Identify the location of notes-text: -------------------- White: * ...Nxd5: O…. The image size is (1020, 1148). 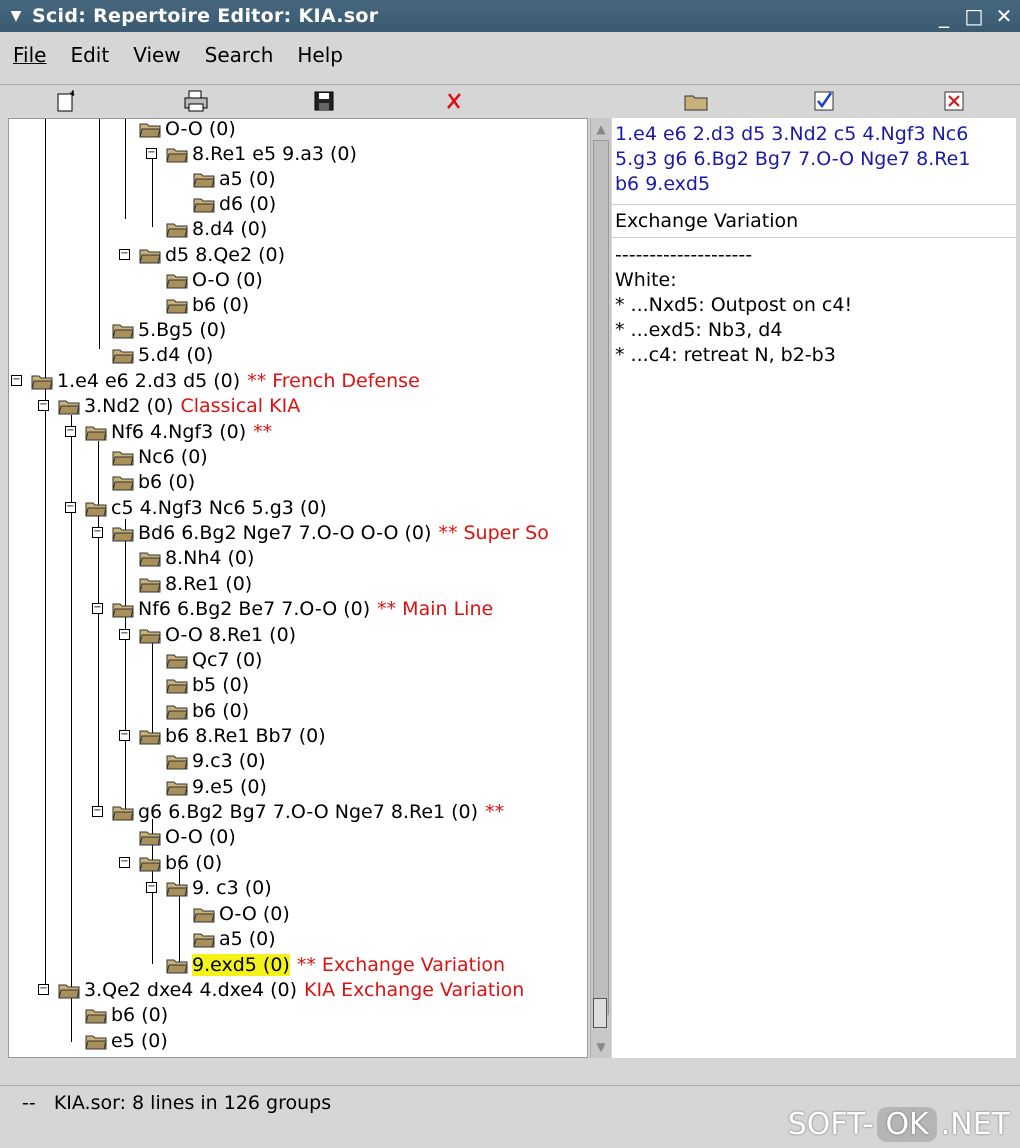
(813, 305).